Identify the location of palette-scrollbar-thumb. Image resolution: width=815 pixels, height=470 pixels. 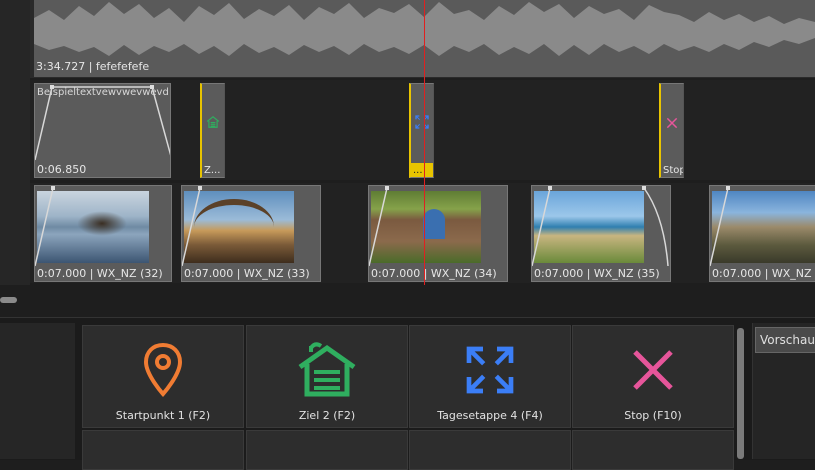
(740, 393).